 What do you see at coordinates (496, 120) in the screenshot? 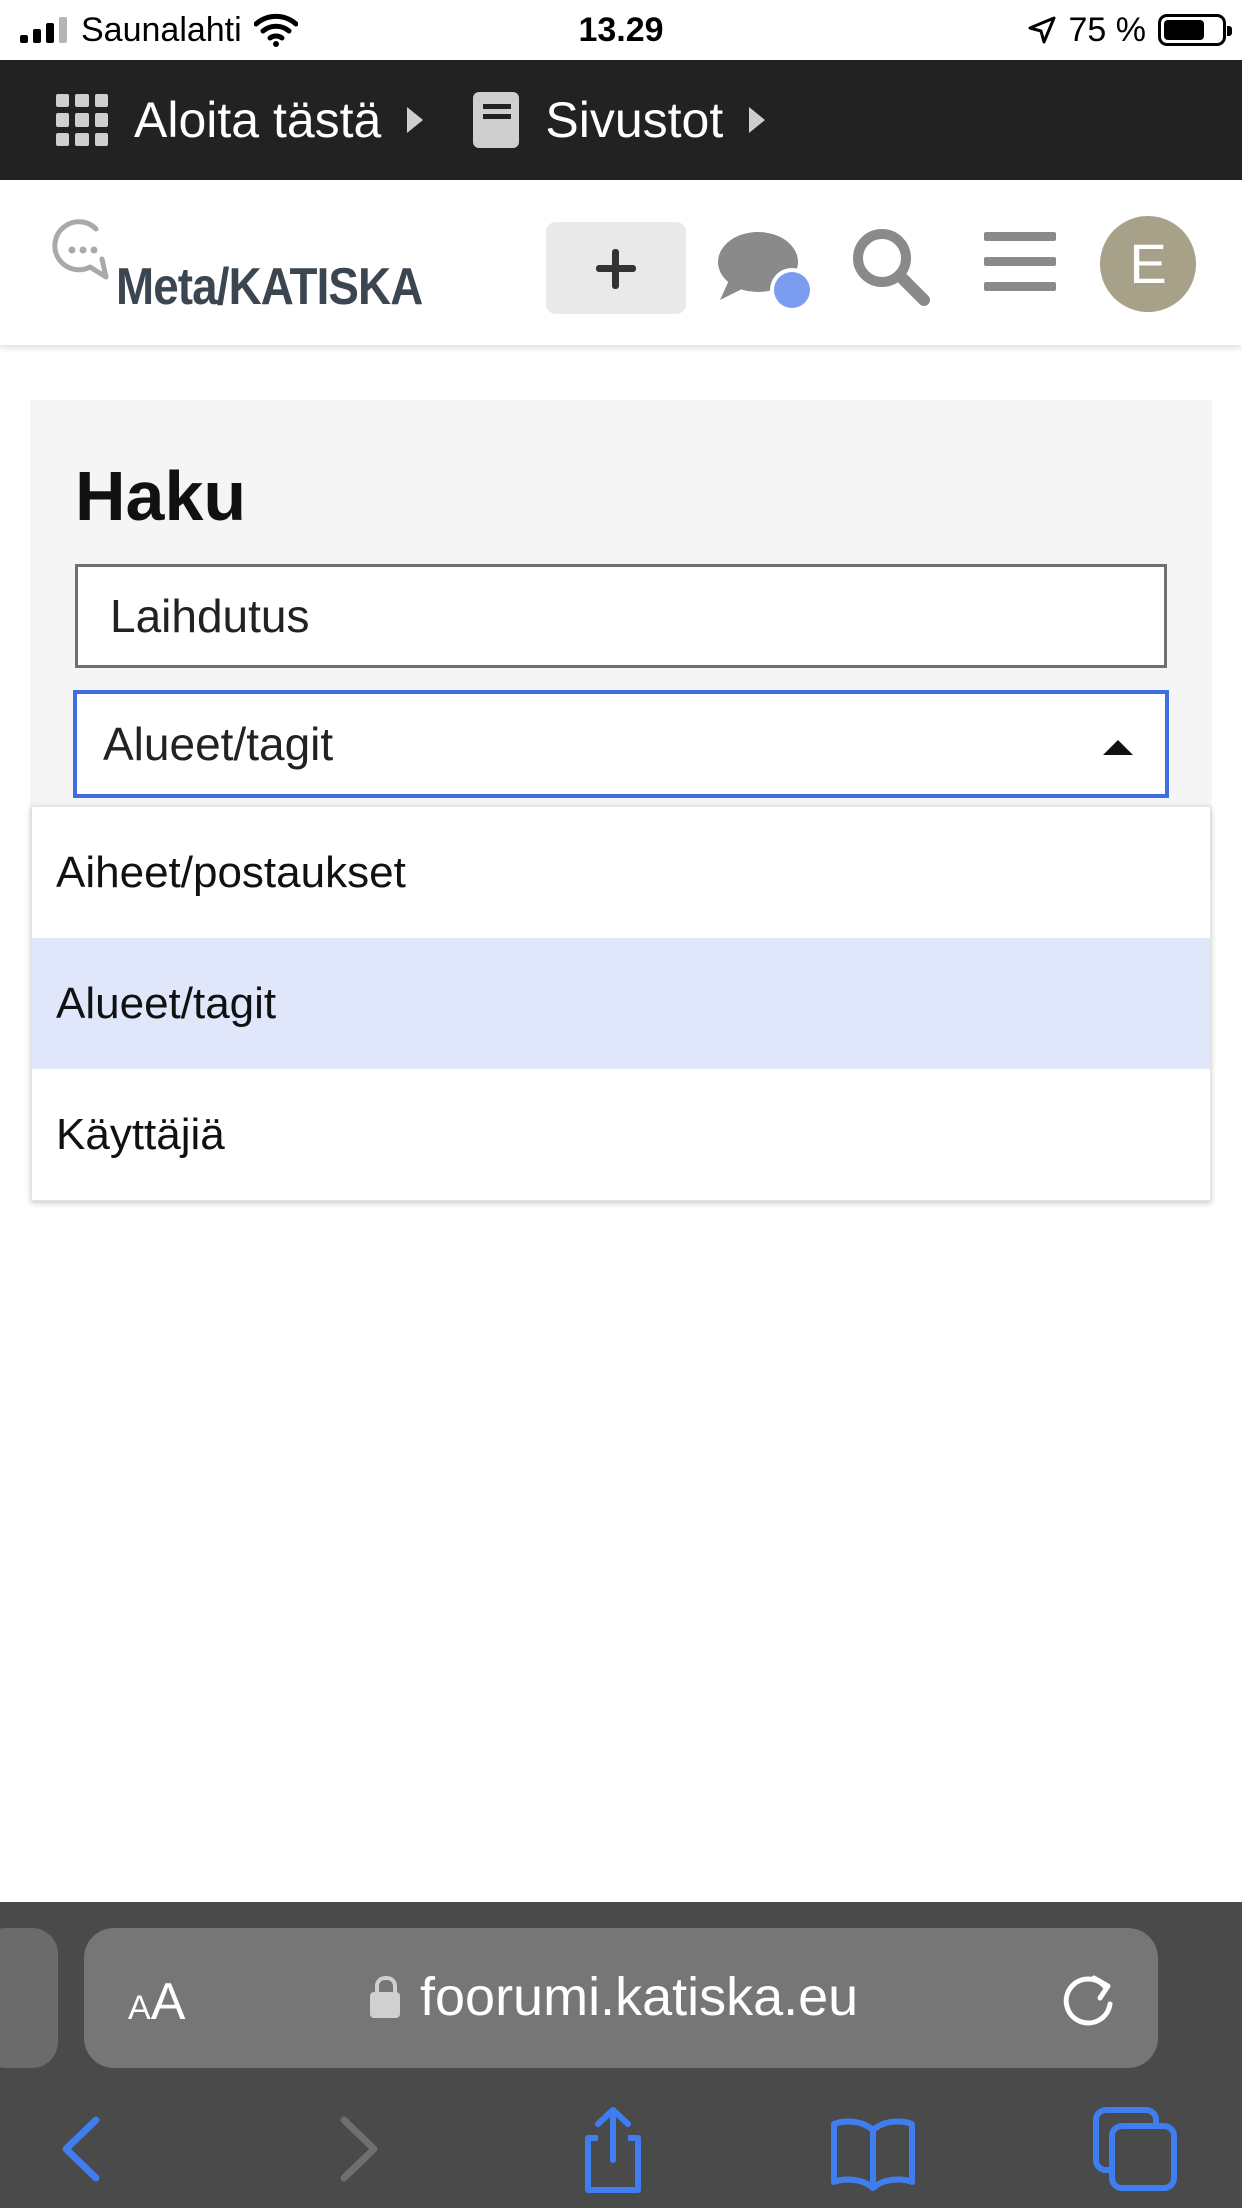
I see `book-icon` at bounding box center [496, 120].